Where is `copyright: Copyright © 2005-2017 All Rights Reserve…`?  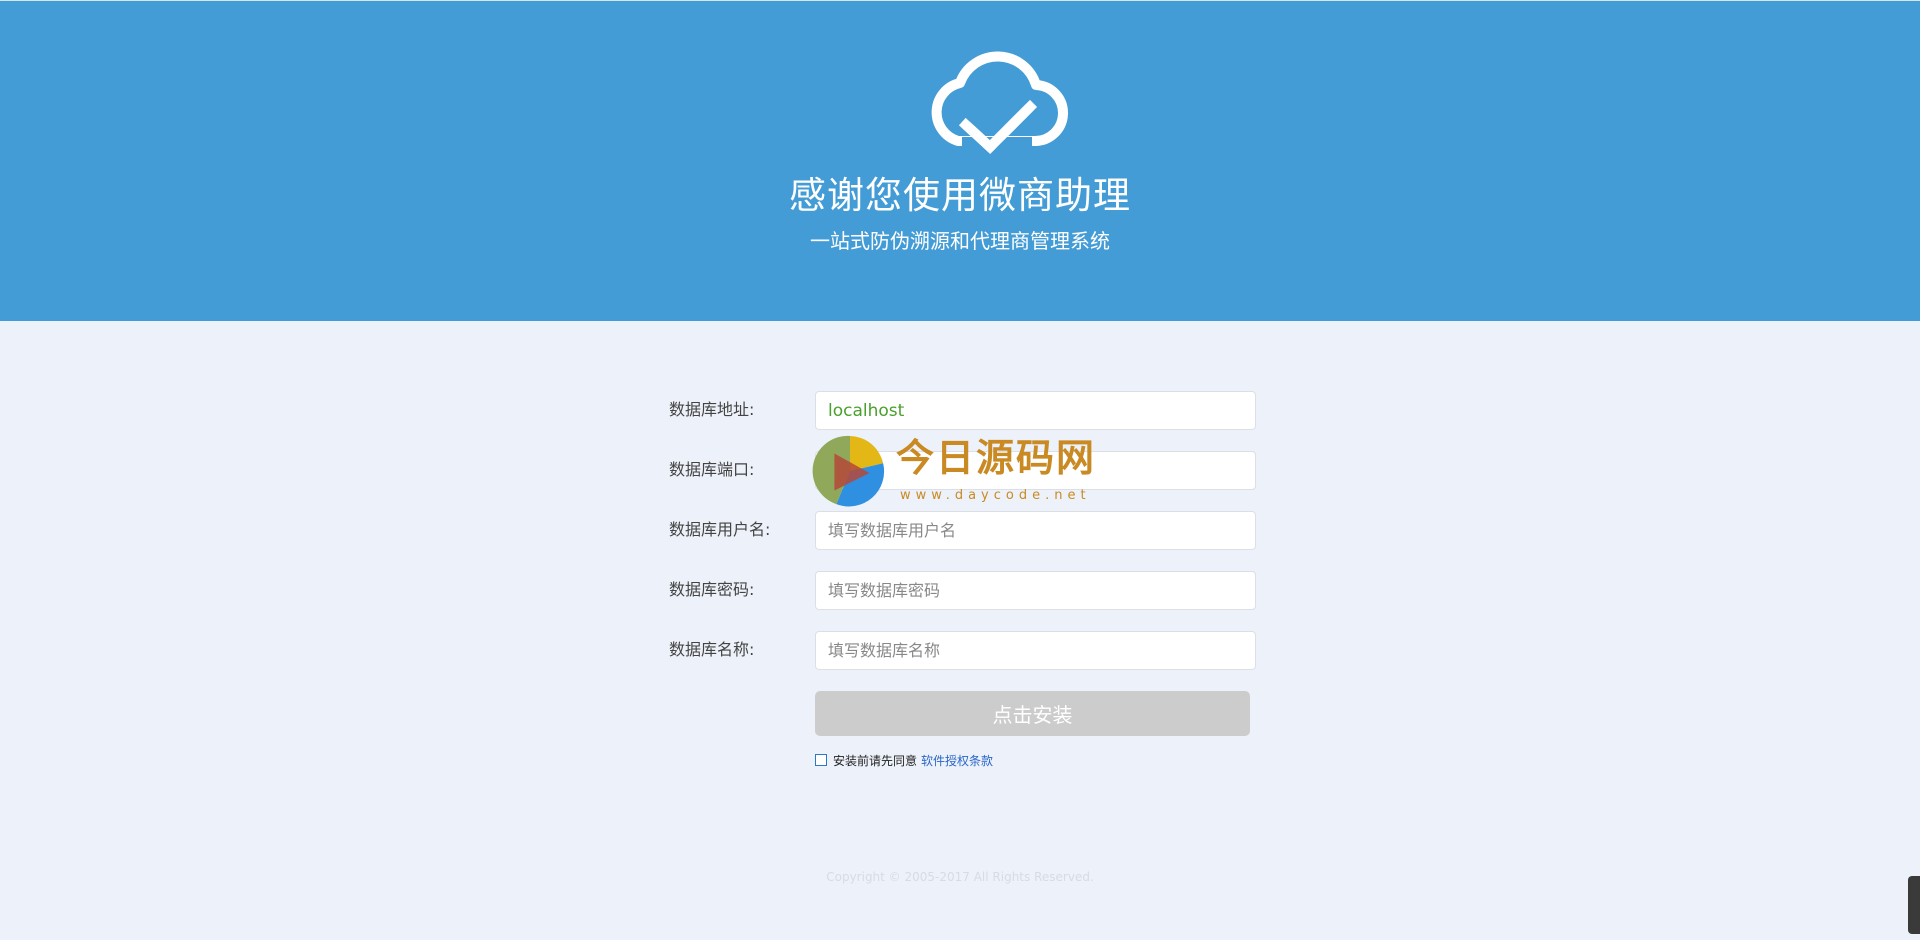
copyright: Copyright © 2005-2017 All Rights Reserve… is located at coordinates (960, 877).